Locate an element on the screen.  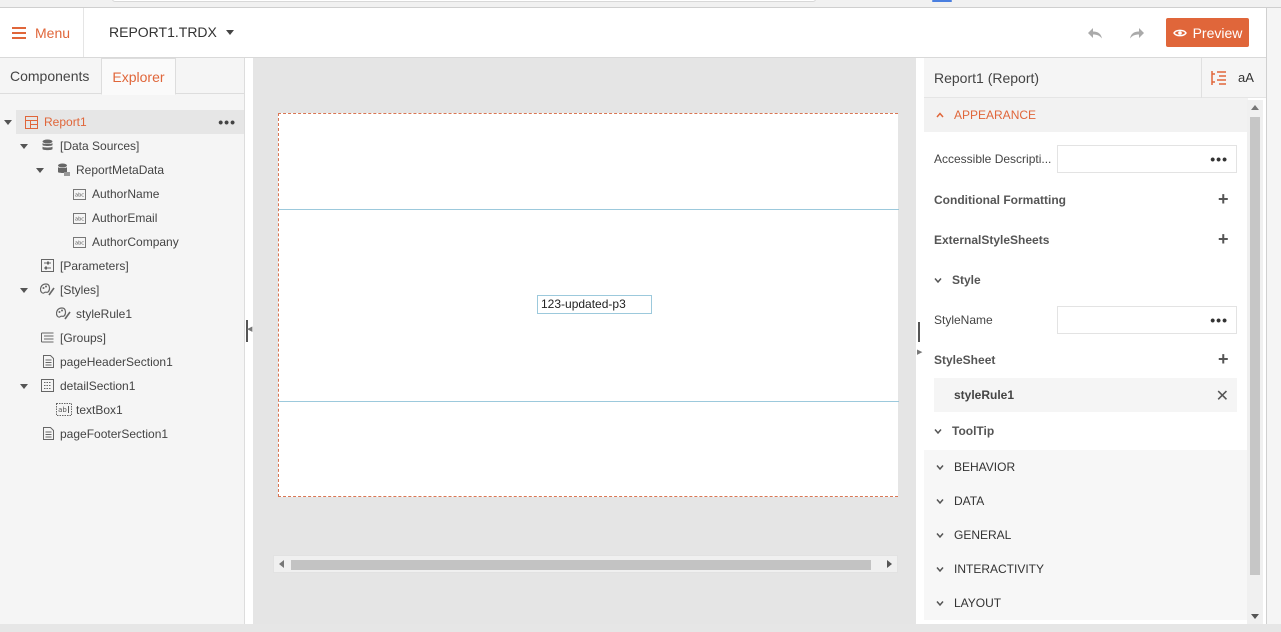
toolbar: Menu REPORT1.TRDX Preview is located at coordinates (633, 33).